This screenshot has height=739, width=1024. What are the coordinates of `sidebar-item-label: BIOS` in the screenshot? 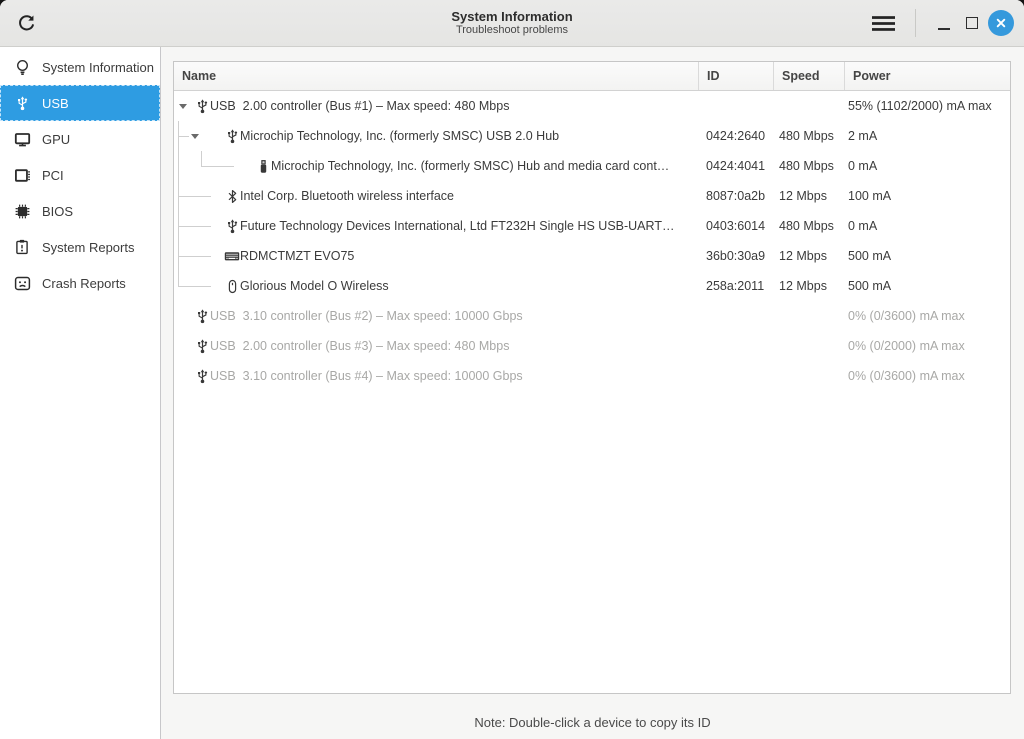 It's located at (58, 211).